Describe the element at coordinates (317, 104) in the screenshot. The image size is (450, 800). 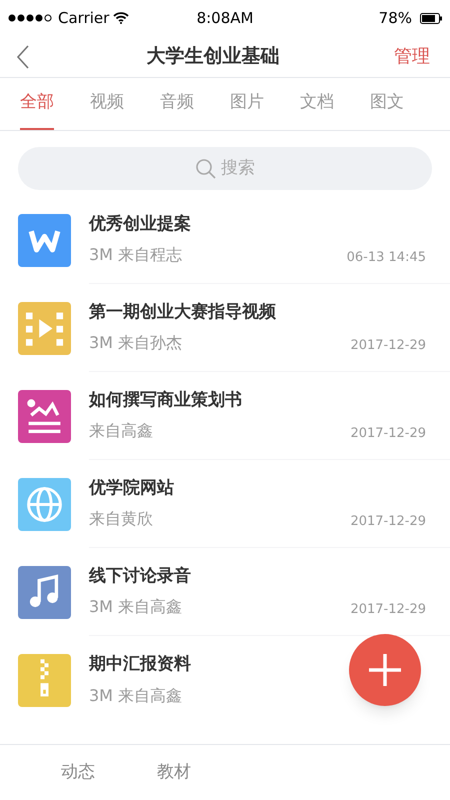
I see `category-tab: 文档` at that location.